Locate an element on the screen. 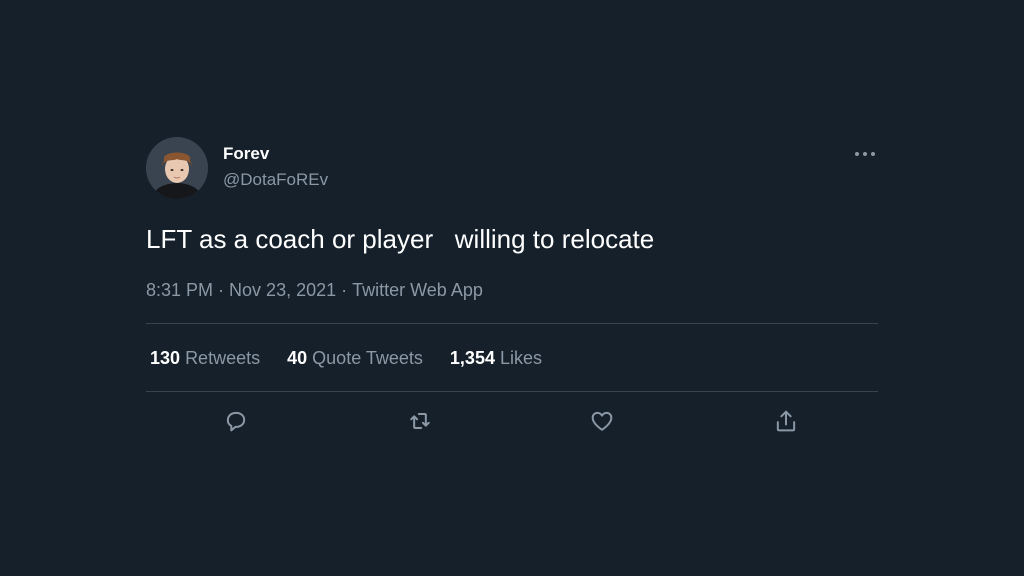 The height and width of the screenshot is (576, 1024). retweets-label: Retweets is located at coordinates (223, 358).